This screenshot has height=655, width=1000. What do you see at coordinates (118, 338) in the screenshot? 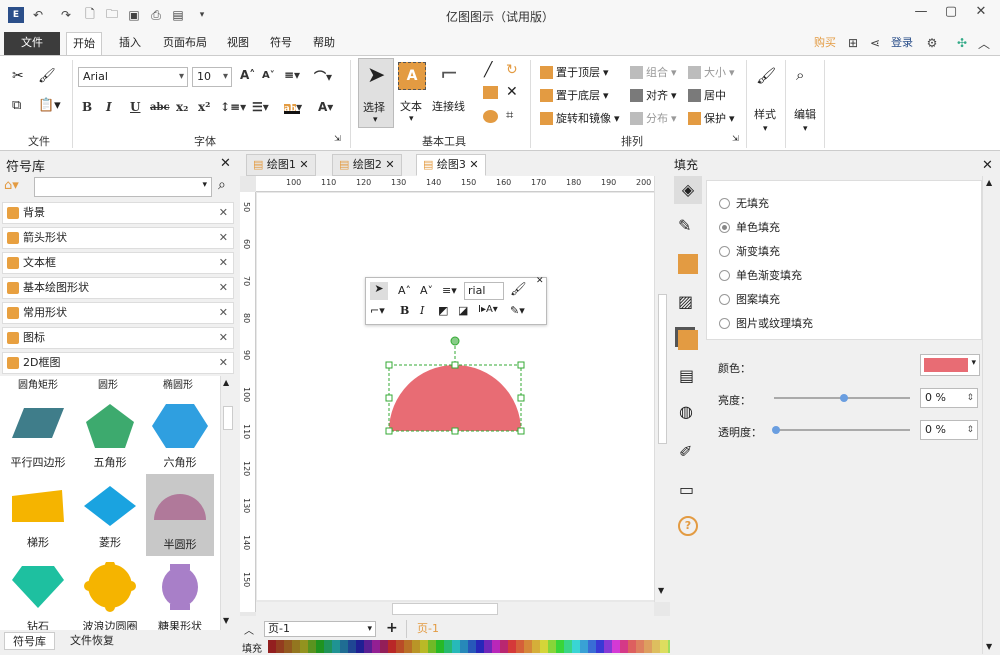
I see `library-category: 图标 ✕` at bounding box center [118, 338].